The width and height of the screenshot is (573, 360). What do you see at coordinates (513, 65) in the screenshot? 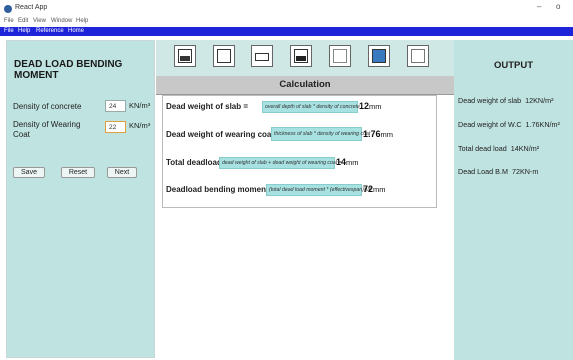
I see `output-title: OUTPUT` at bounding box center [513, 65].